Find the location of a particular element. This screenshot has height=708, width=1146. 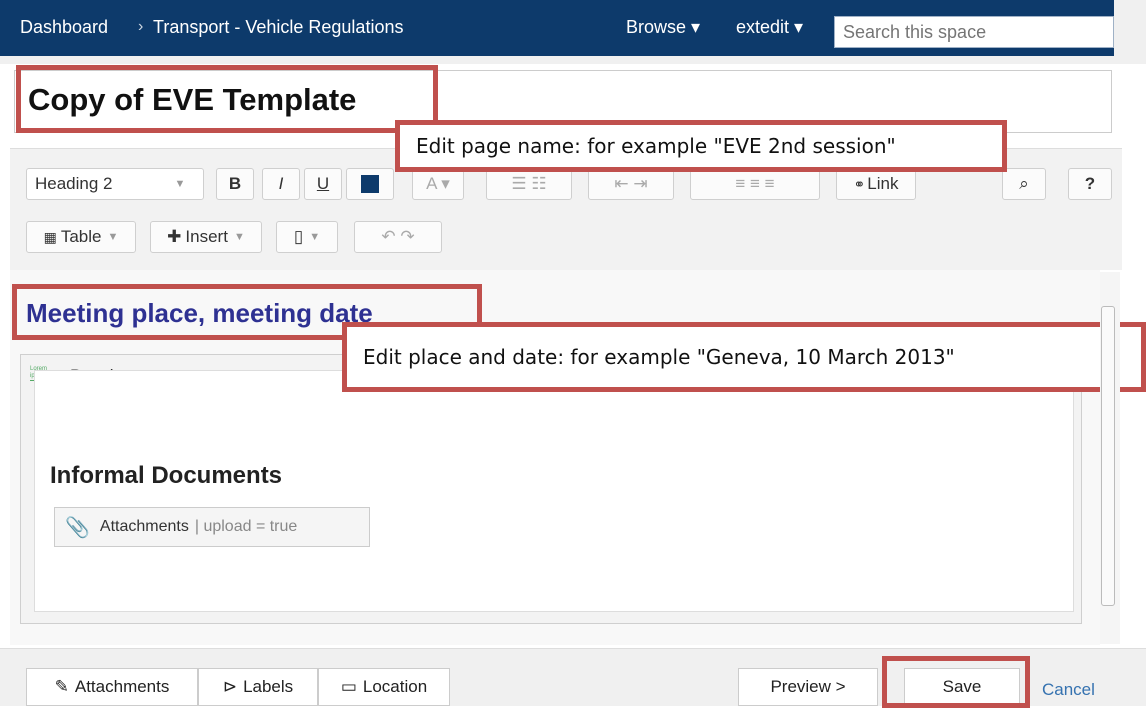

underline-button: U is located at coordinates (323, 184).